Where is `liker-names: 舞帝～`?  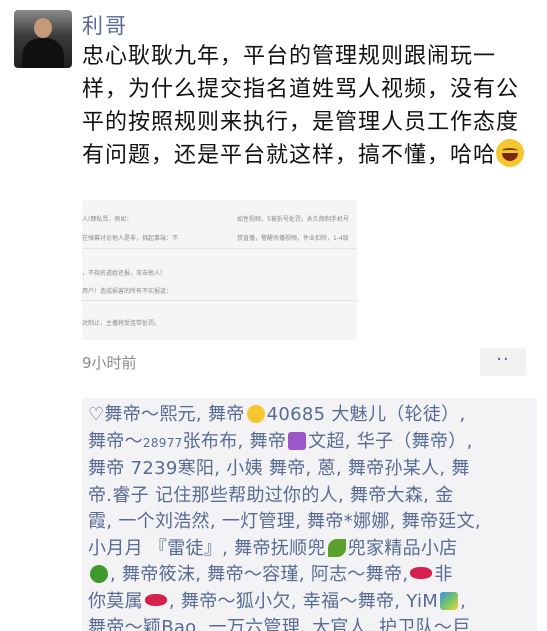
liker-names: 舞帝～ is located at coordinates (115, 441).